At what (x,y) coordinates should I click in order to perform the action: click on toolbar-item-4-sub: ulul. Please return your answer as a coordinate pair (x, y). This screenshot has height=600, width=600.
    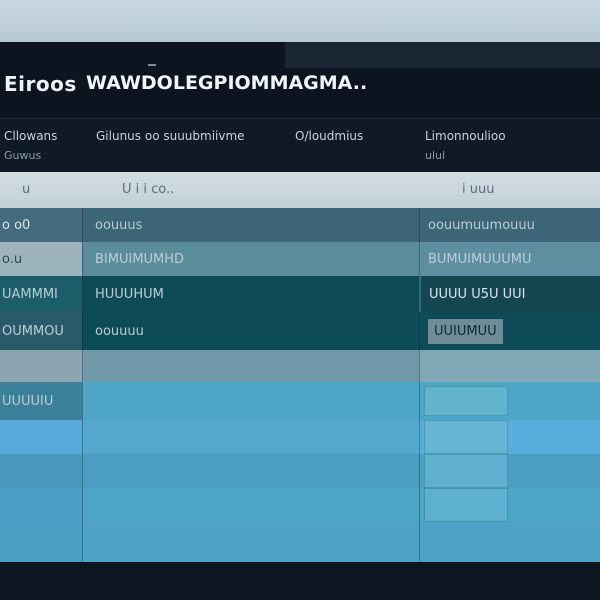
    Looking at the image, I should click on (435, 155).